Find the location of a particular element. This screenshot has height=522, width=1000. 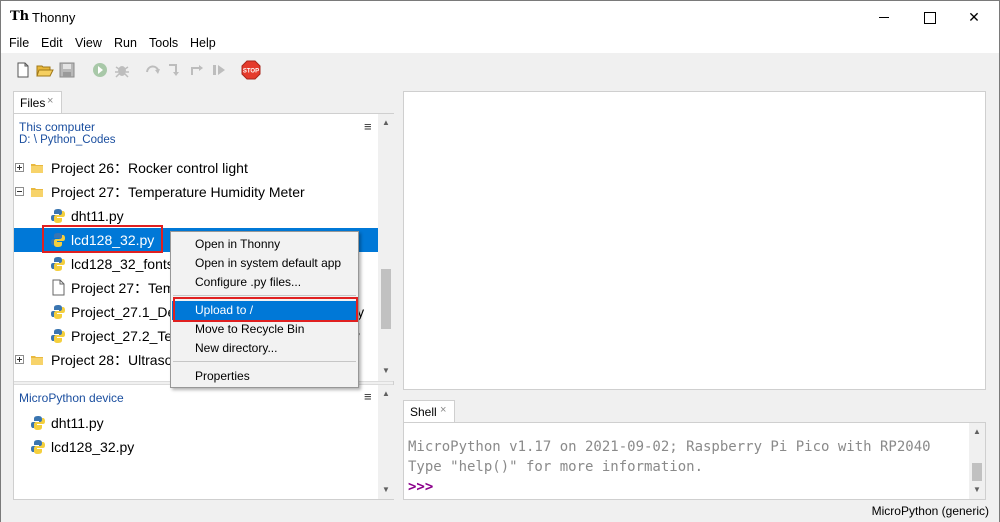

tab-files-label: Files is located at coordinates (33, 103).